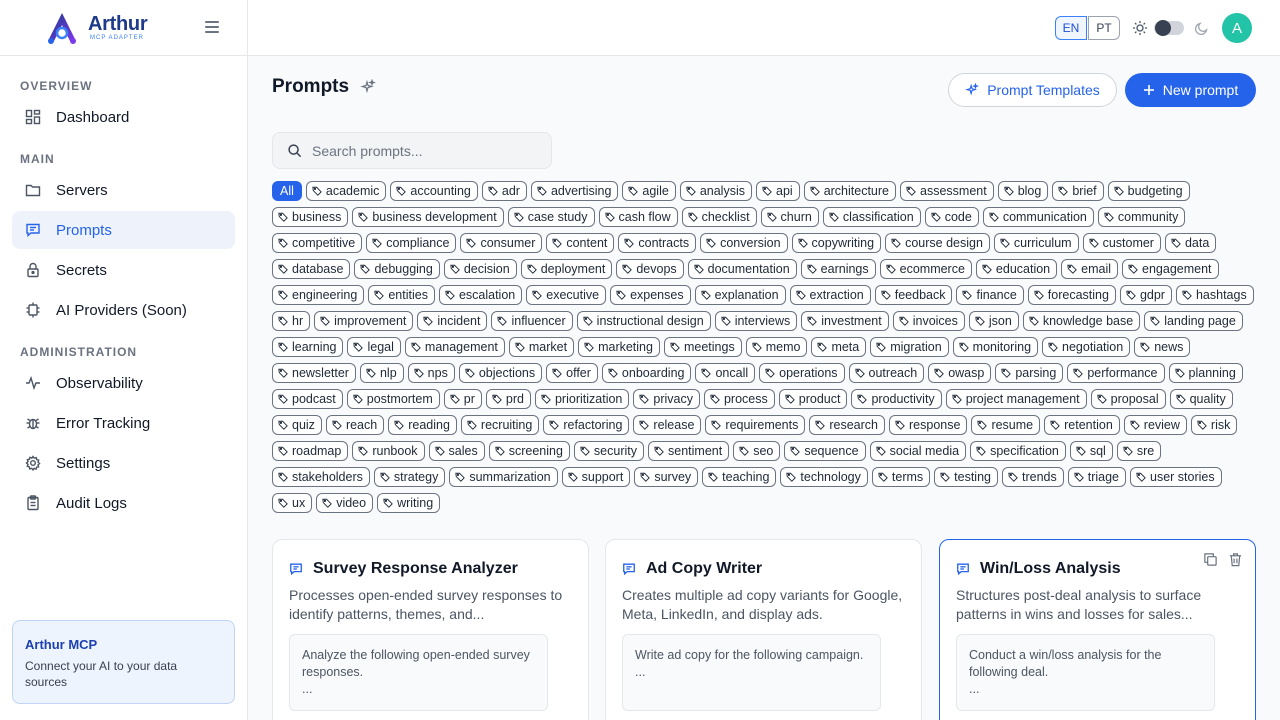  What do you see at coordinates (1097, 477) in the screenshot?
I see `tag-chip: triage` at bounding box center [1097, 477].